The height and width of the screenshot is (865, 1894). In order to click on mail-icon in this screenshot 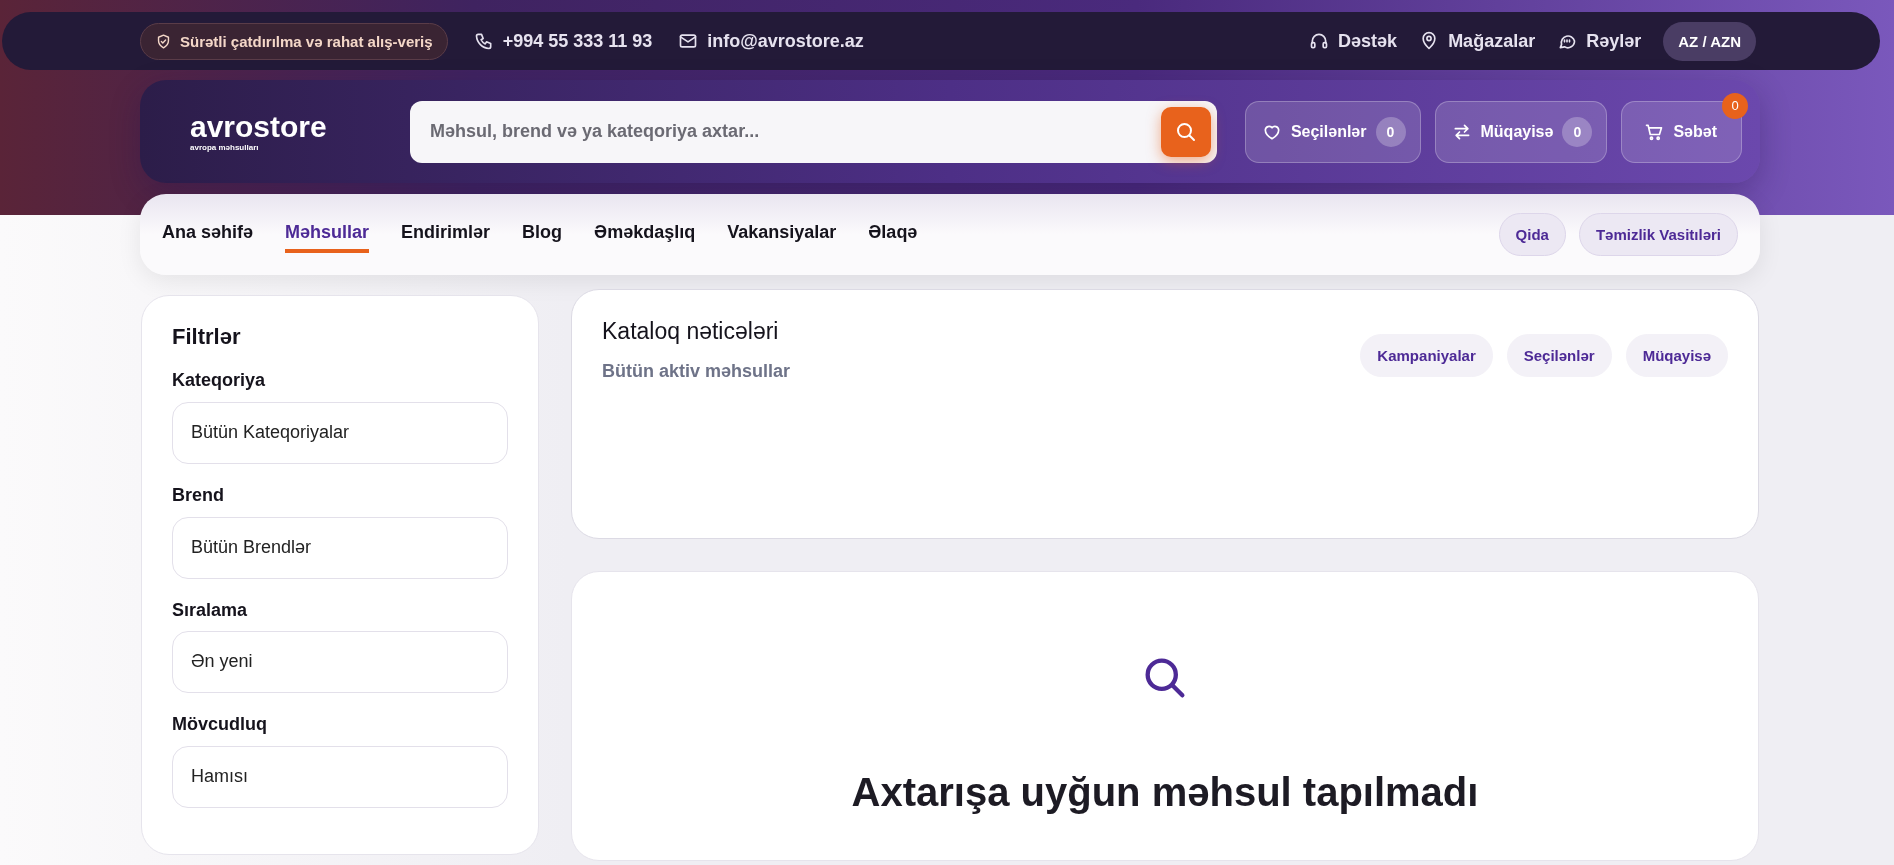, I will do `click(688, 41)`.